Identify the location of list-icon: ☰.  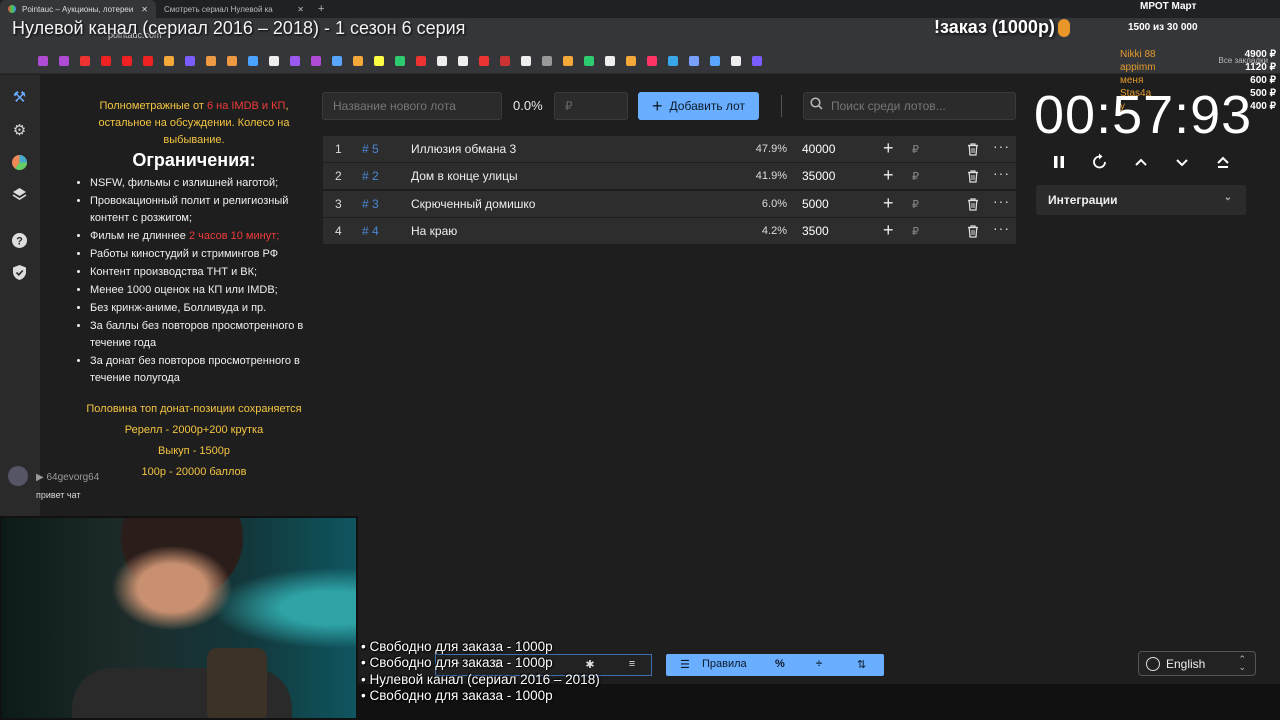
(685, 664).